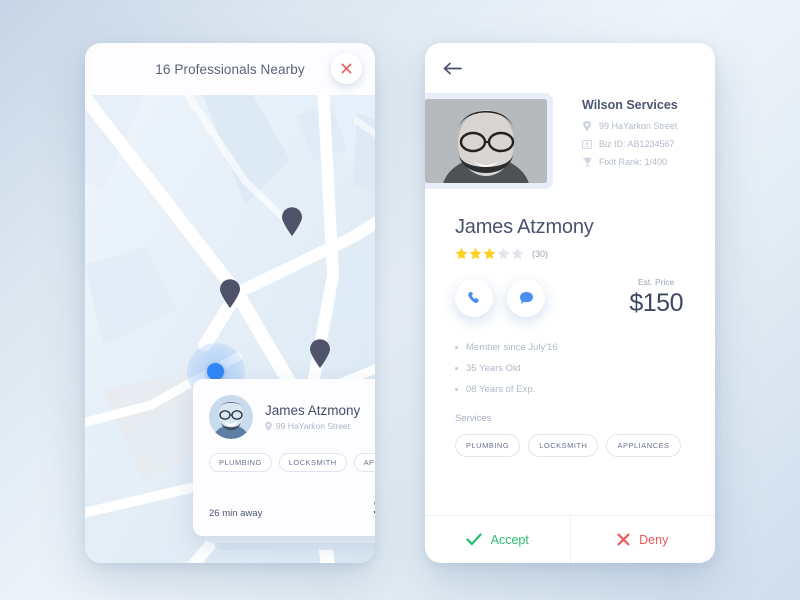 The width and height of the screenshot is (800, 600). What do you see at coordinates (587, 144) in the screenshot?
I see `id-card-icon` at bounding box center [587, 144].